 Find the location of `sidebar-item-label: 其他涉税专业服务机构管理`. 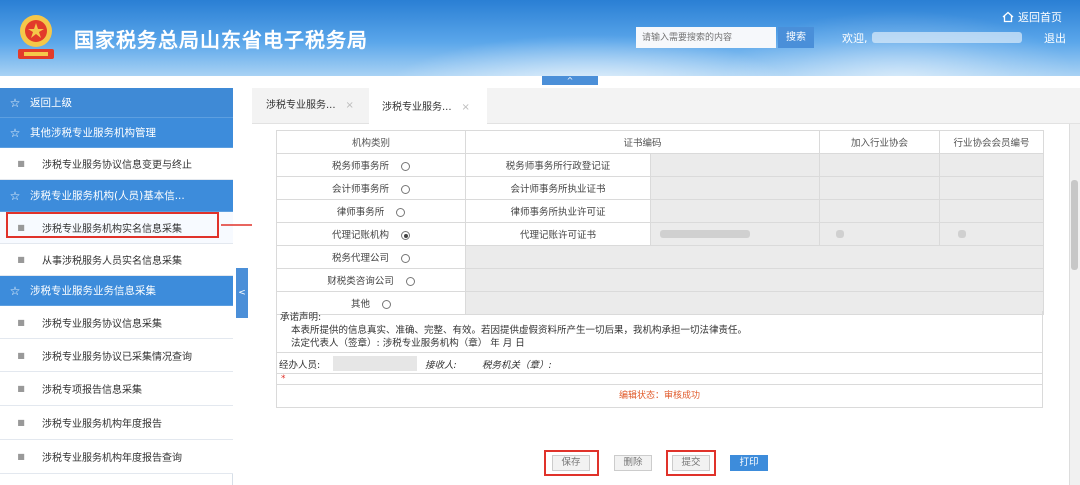

sidebar-item-label: 其他涉税专业服务机构管理 is located at coordinates (93, 133).